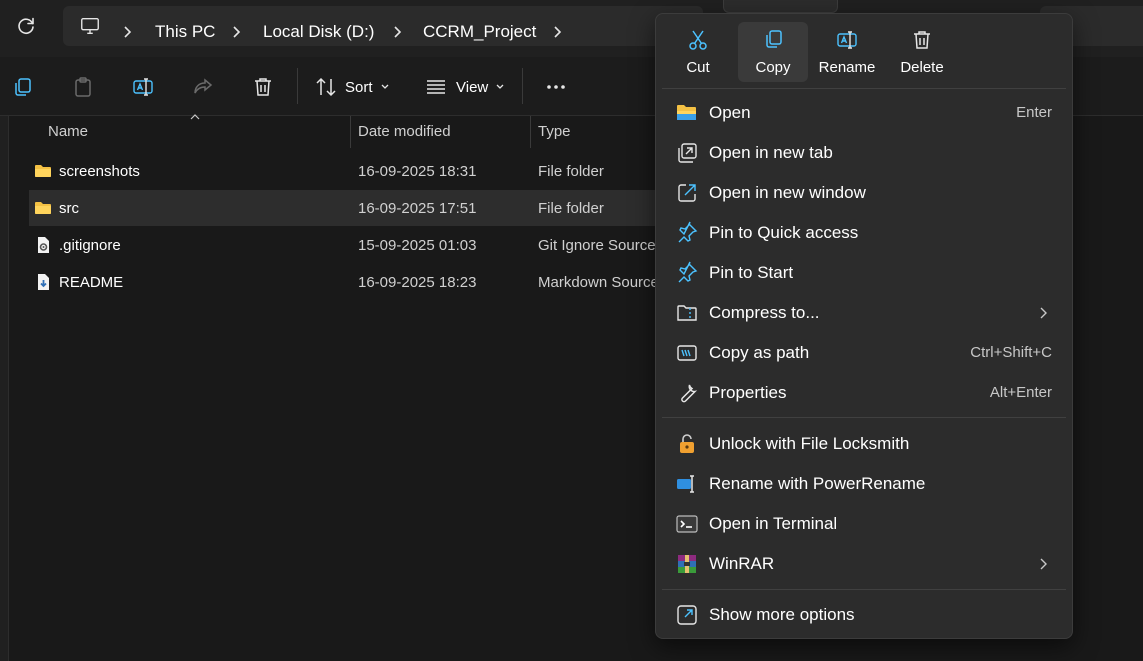 The width and height of the screenshot is (1143, 661). I want to click on file-name: src, so click(69, 208).